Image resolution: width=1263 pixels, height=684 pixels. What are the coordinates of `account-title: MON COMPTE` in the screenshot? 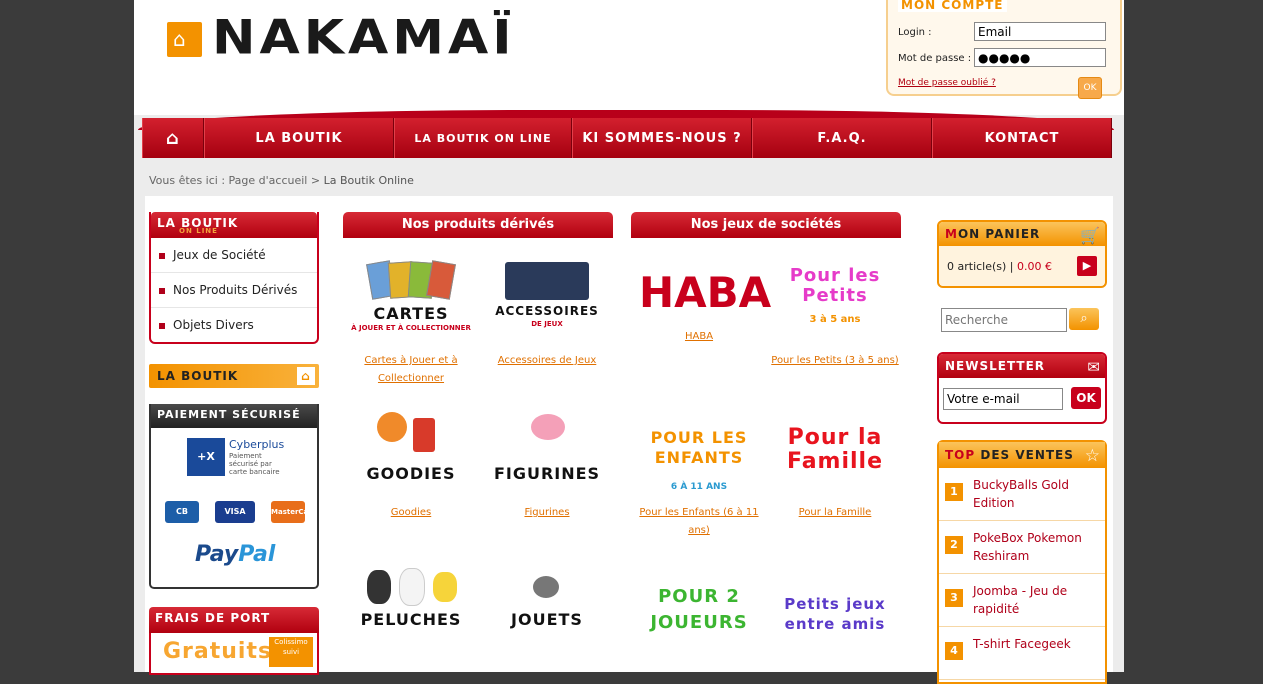 It's located at (952, 6).